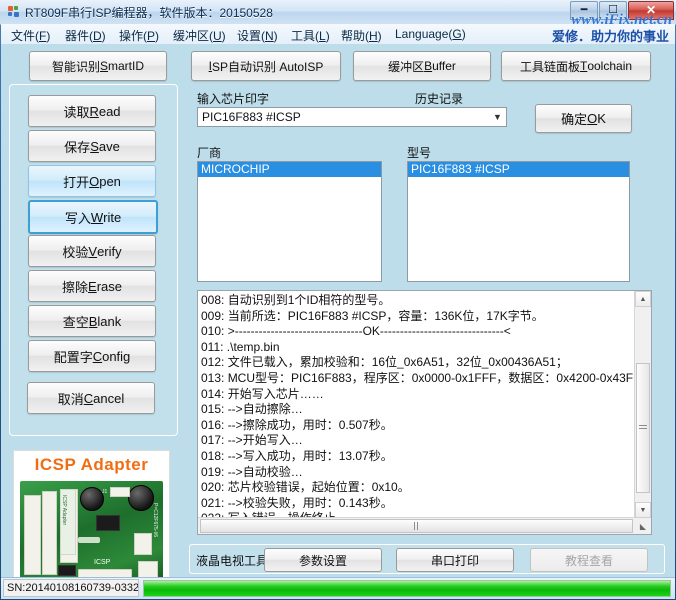 The height and width of the screenshot is (600, 676). I want to click on config-button: 配置字 Config, so click(92, 356).